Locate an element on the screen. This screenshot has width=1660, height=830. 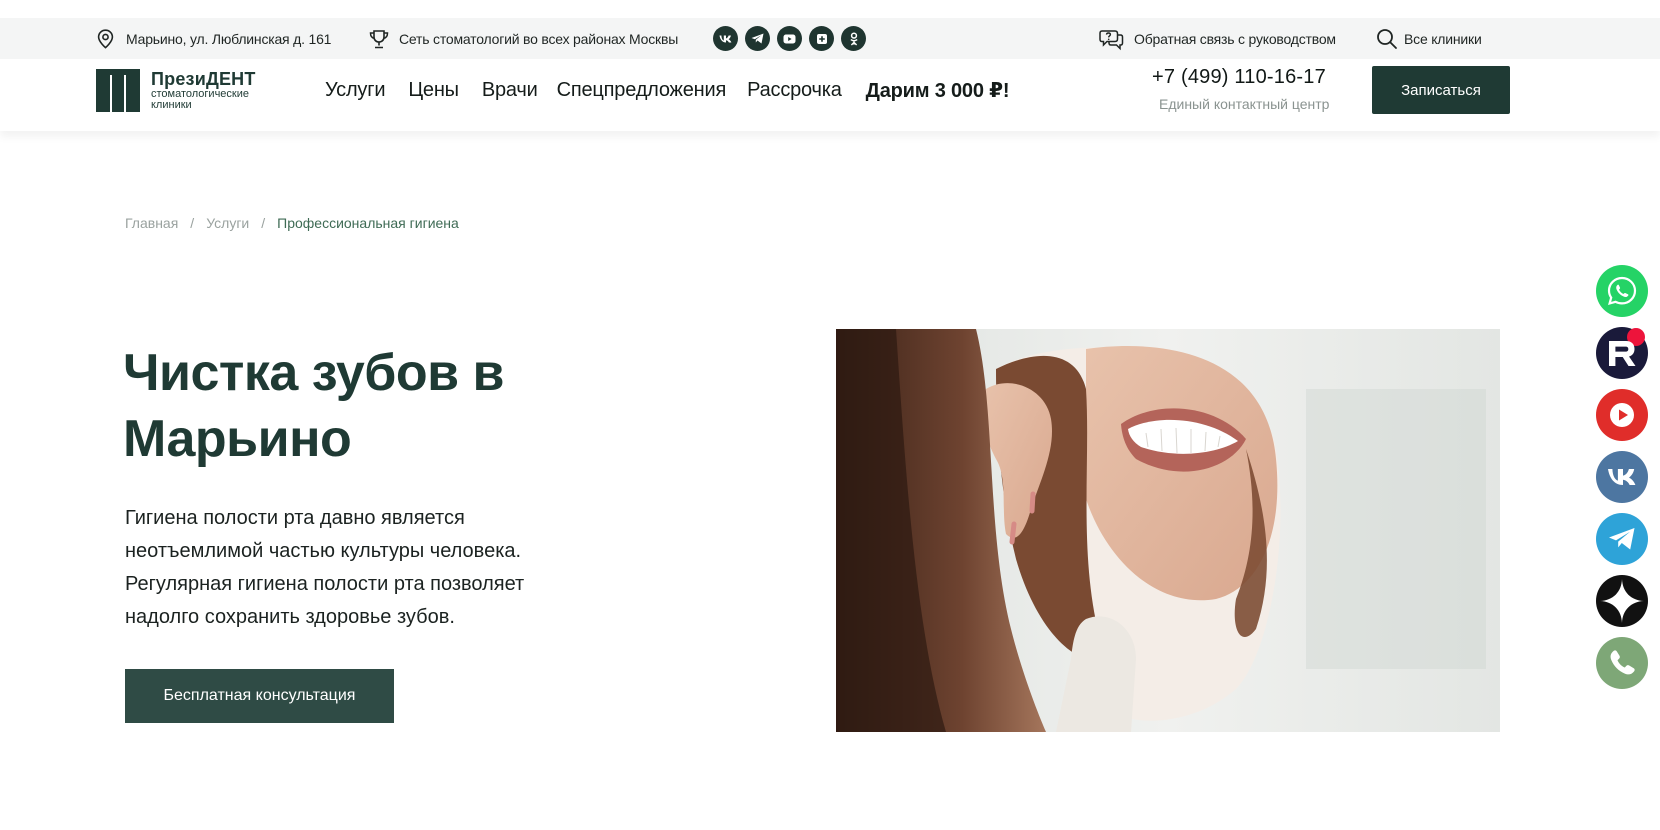
feedback-link: Обратная связь с руководством is located at coordinates (1217, 38).